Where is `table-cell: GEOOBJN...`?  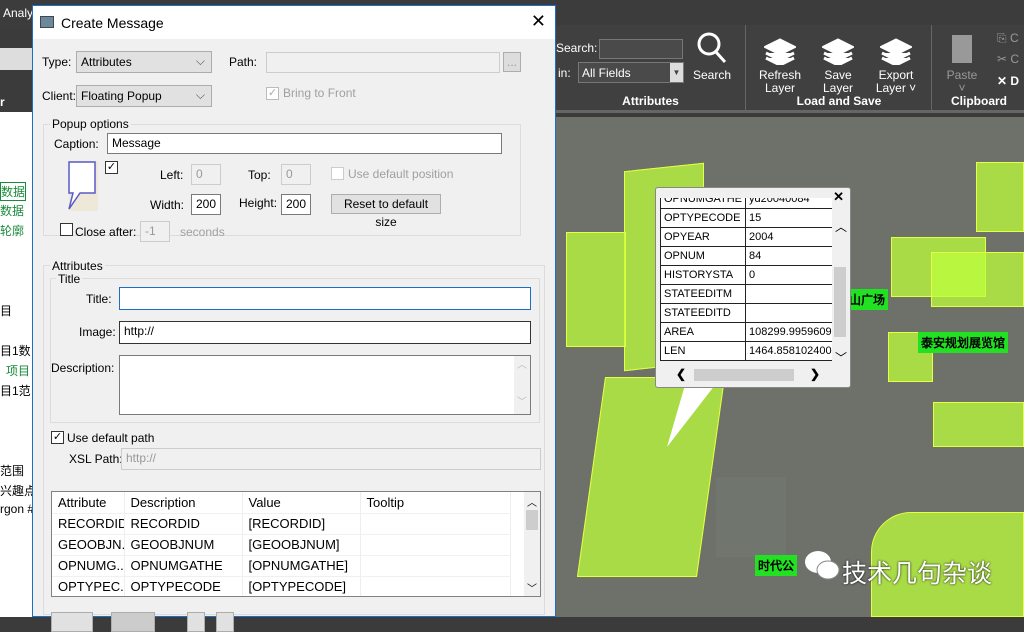
table-cell: GEOOBJN... is located at coordinates (88, 545).